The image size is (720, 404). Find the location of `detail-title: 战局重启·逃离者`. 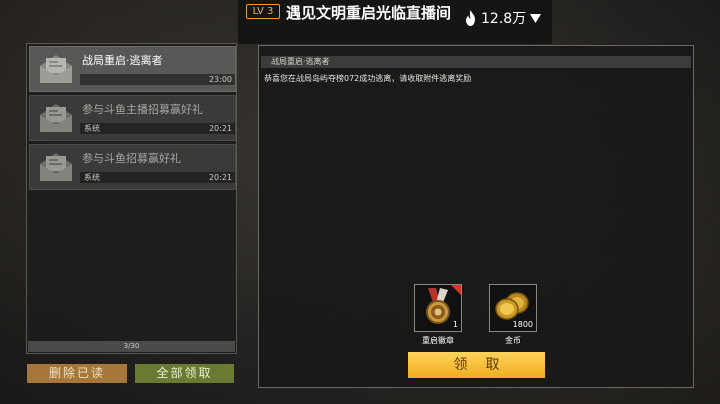

detail-title: 战局重启·逃离者 is located at coordinates (300, 61).